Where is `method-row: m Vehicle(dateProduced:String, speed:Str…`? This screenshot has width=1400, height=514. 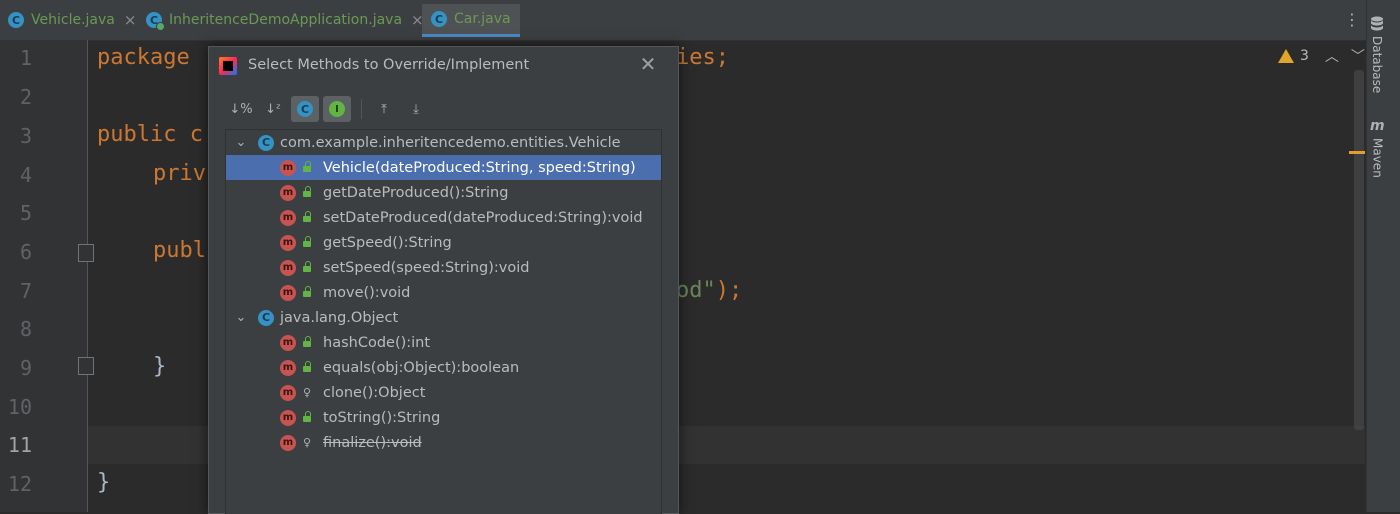
method-row: m Vehicle(dateProduced:String, speed:Str… is located at coordinates (443, 167).